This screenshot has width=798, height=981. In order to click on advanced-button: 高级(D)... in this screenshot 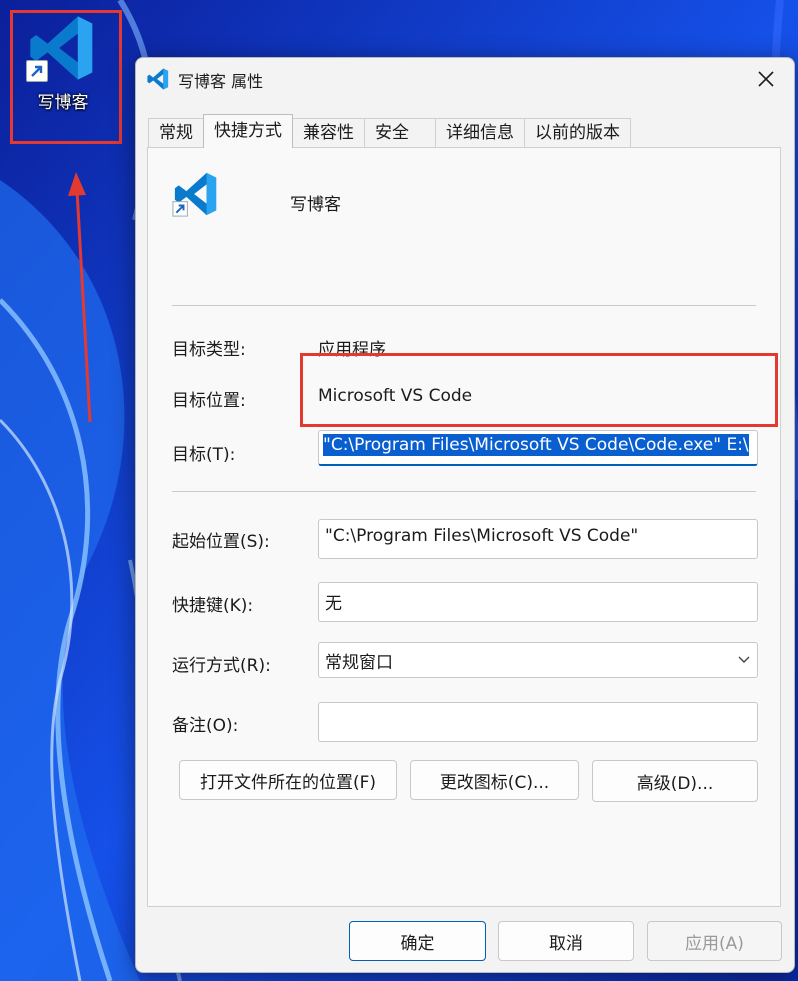, I will do `click(675, 781)`.